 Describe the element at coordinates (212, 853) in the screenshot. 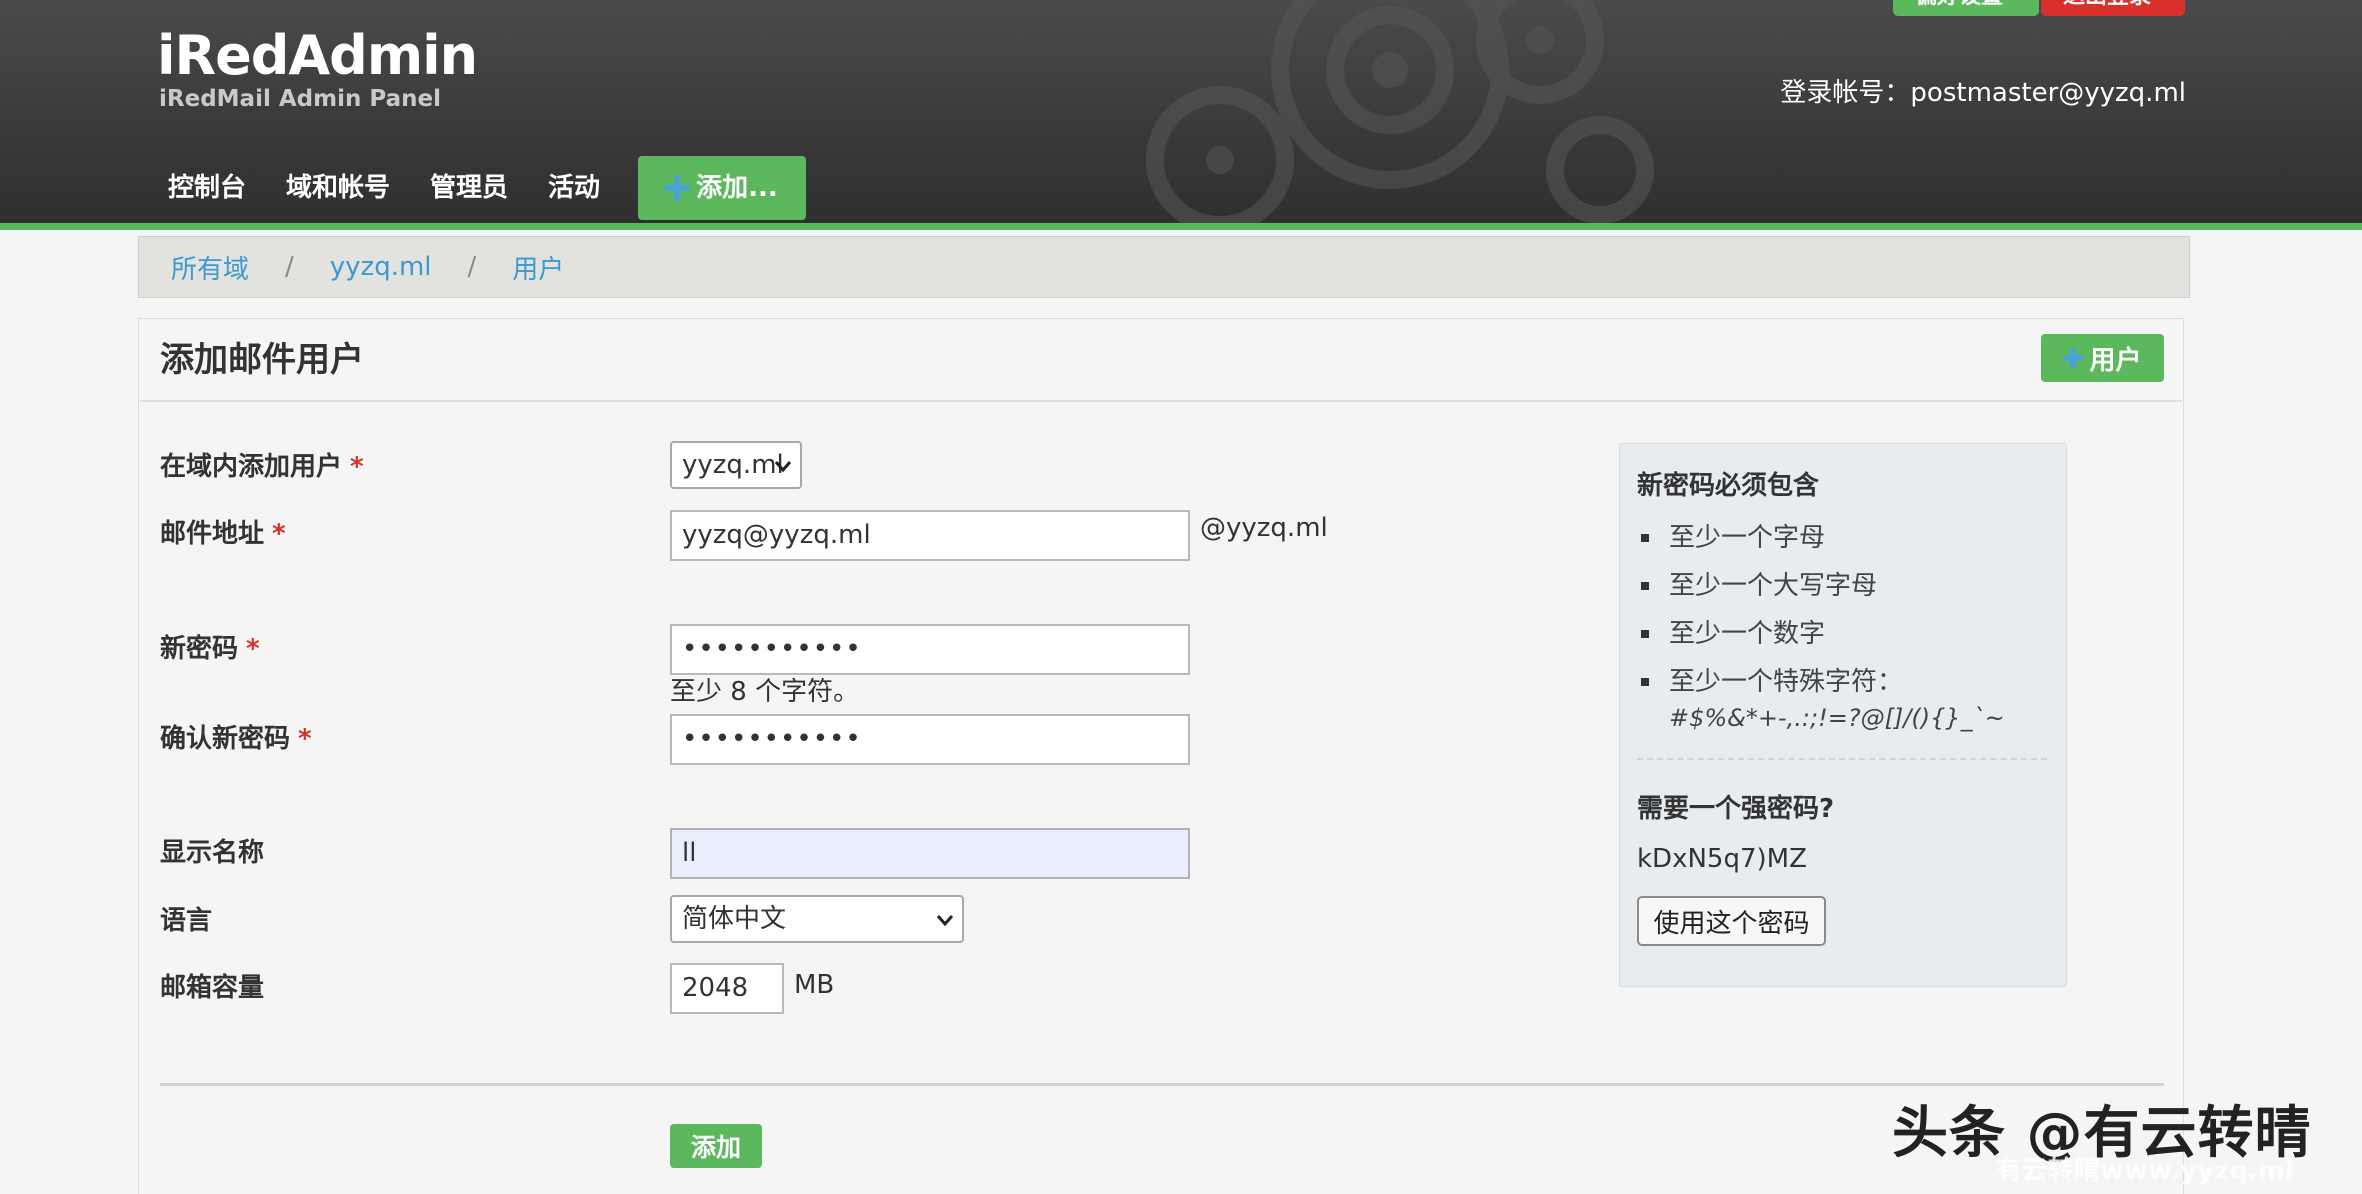

I see `display-name-label: 显示名称` at that location.